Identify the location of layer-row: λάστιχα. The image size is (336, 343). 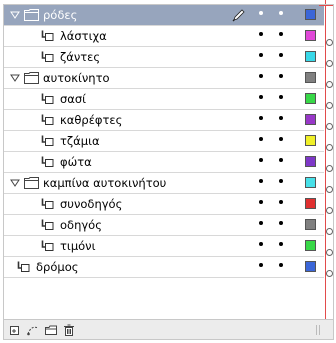
(164, 36).